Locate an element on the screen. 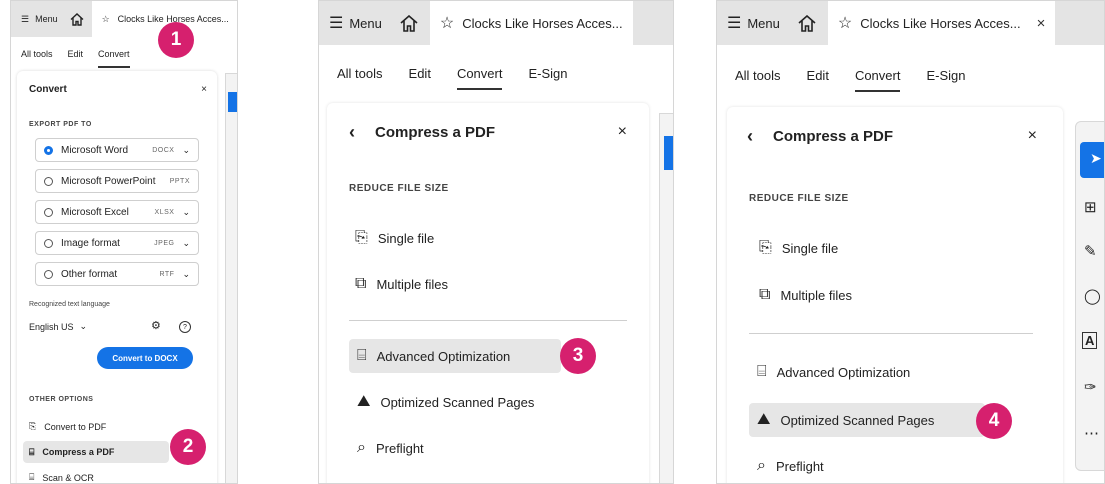 This screenshot has width=1105, height=484. option-microsoft-excel: Microsoft Excel XLSX ⌄ is located at coordinates (117, 212).